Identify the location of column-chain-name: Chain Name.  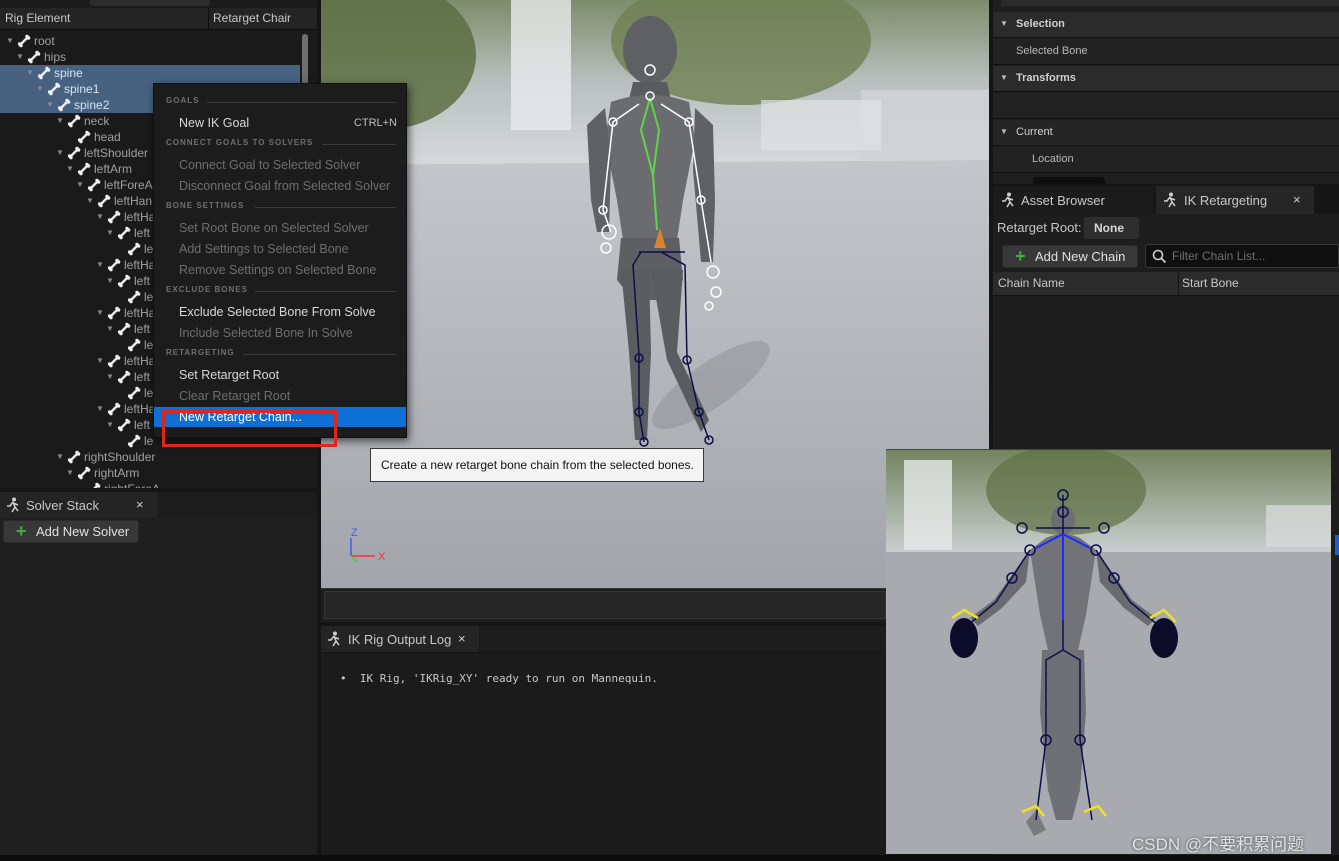
(1031, 283).